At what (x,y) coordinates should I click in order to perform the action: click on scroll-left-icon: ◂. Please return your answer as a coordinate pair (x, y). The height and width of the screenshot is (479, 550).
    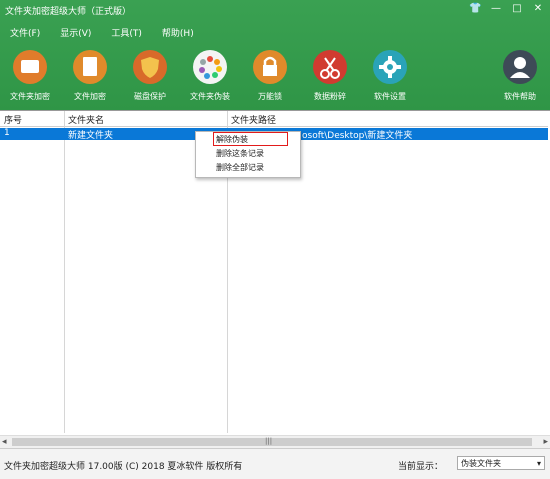
    Looking at the image, I should click on (4, 442).